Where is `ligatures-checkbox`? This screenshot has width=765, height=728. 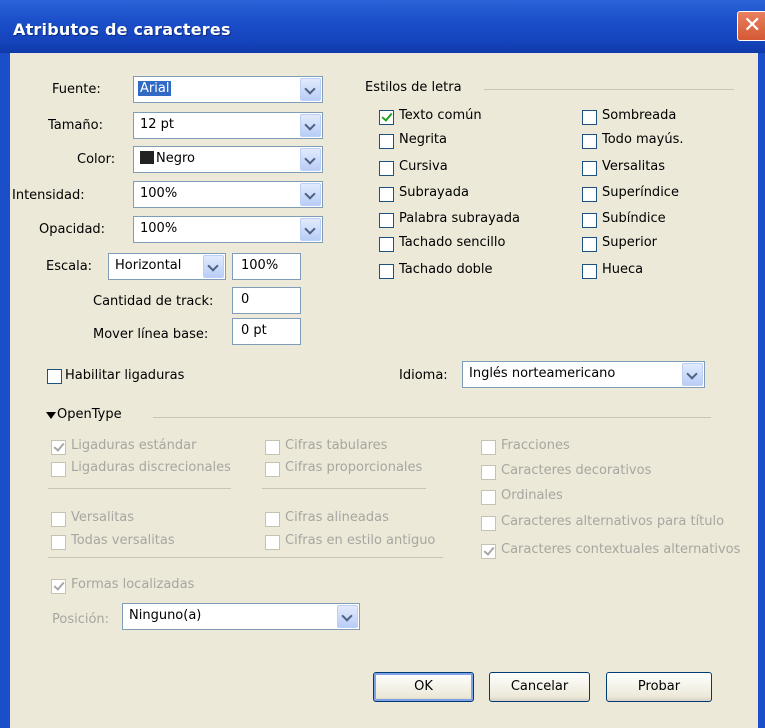 ligatures-checkbox is located at coordinates (54, 376).